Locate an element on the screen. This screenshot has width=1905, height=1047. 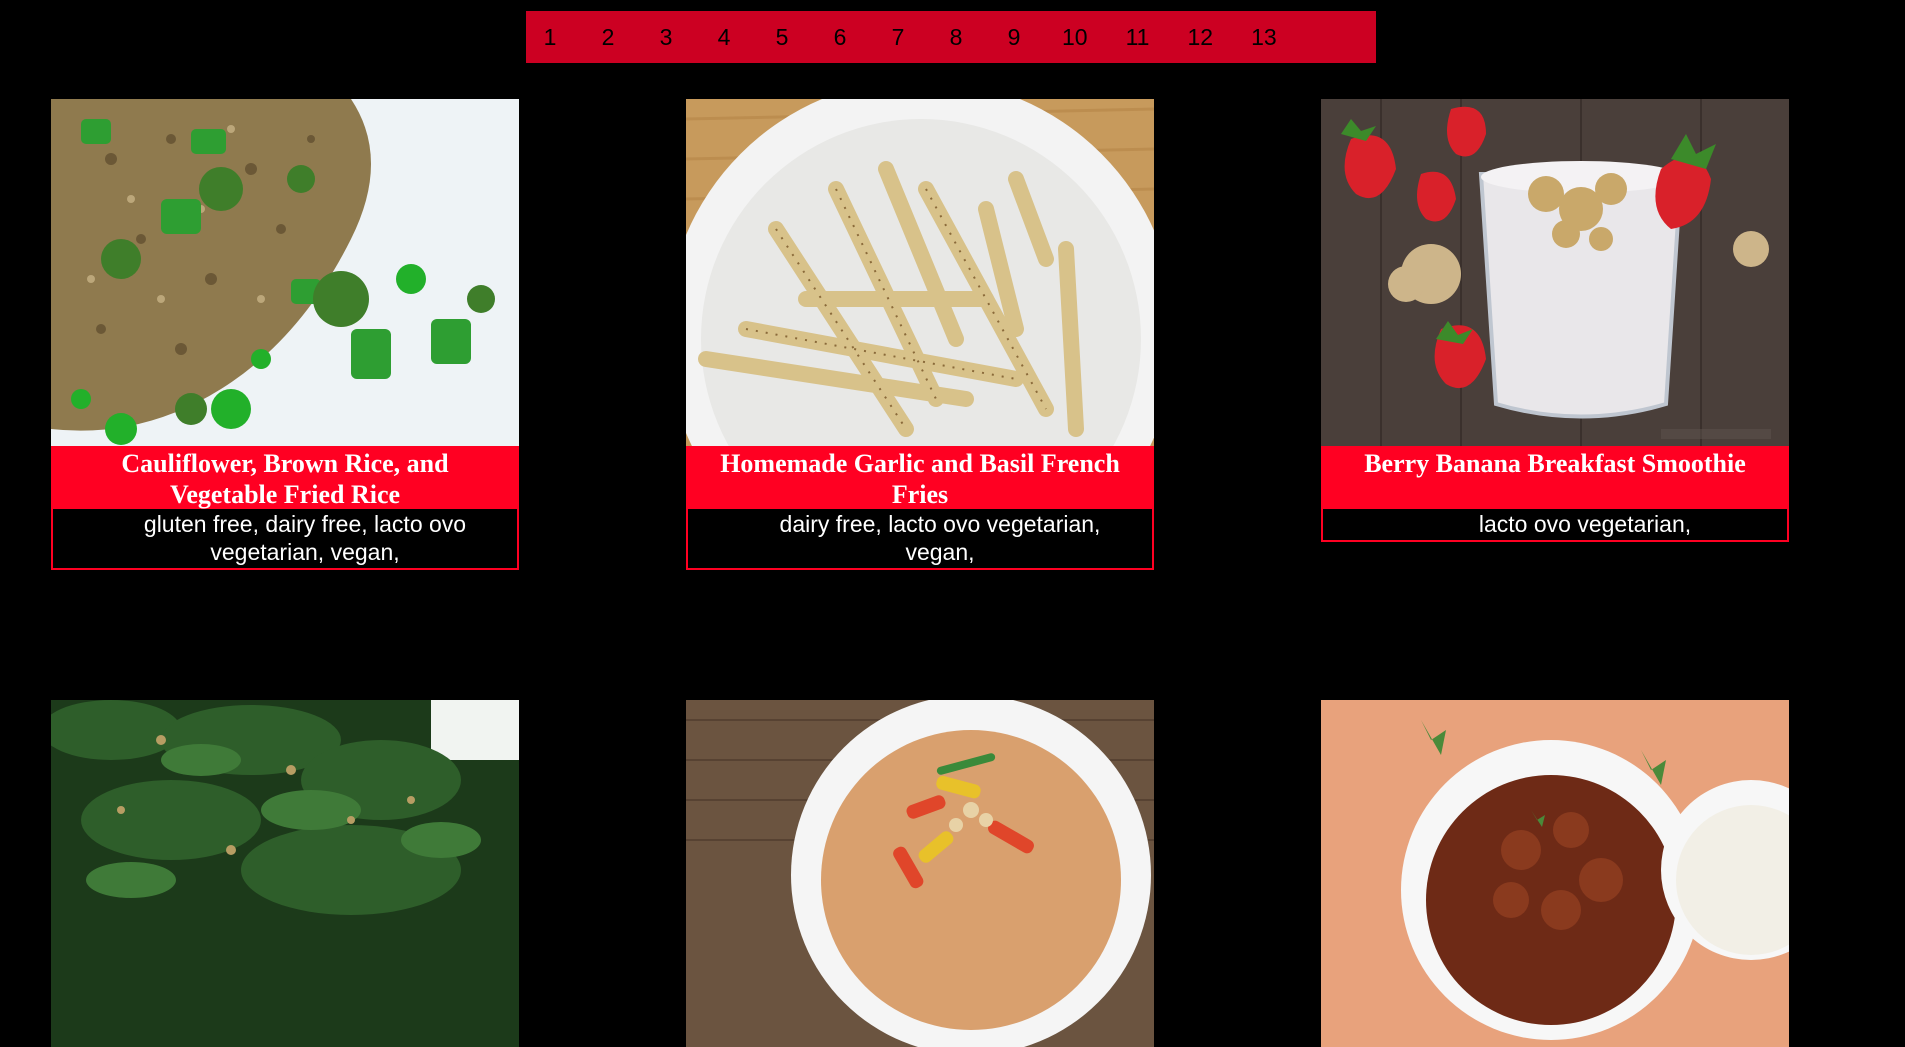
page-link-3: 3 is located at coordinates (666, 37).